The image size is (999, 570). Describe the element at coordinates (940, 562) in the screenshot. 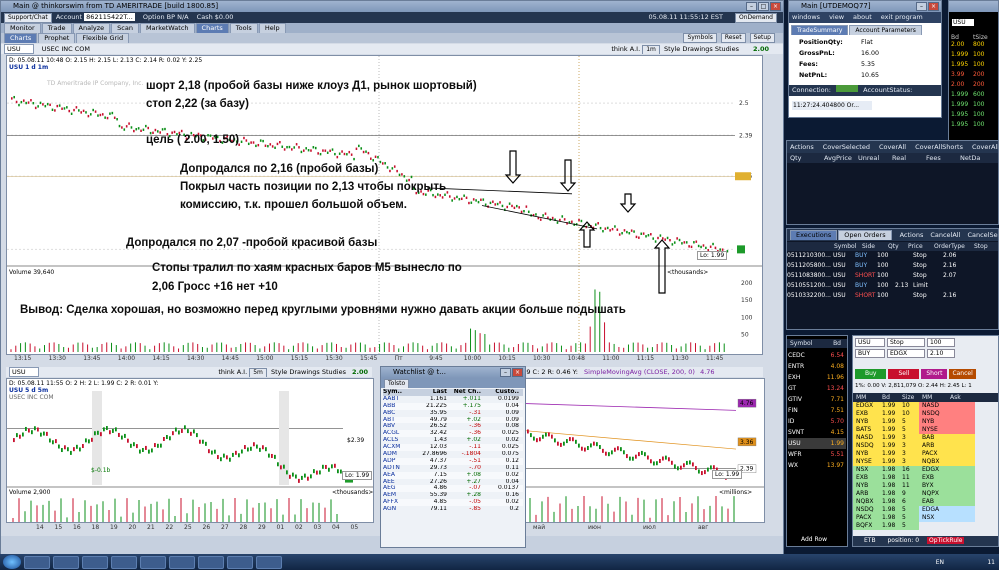

I see `taskbar-lang: EN` at that location.